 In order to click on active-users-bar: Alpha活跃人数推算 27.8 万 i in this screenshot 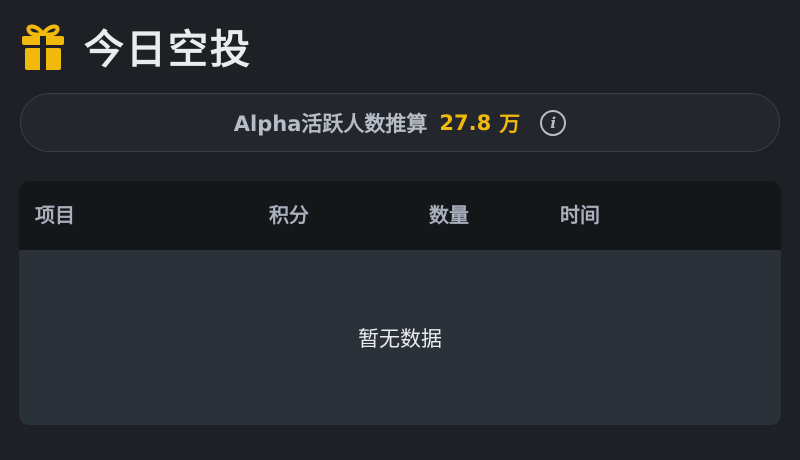, I will do `click(400, 122)`.